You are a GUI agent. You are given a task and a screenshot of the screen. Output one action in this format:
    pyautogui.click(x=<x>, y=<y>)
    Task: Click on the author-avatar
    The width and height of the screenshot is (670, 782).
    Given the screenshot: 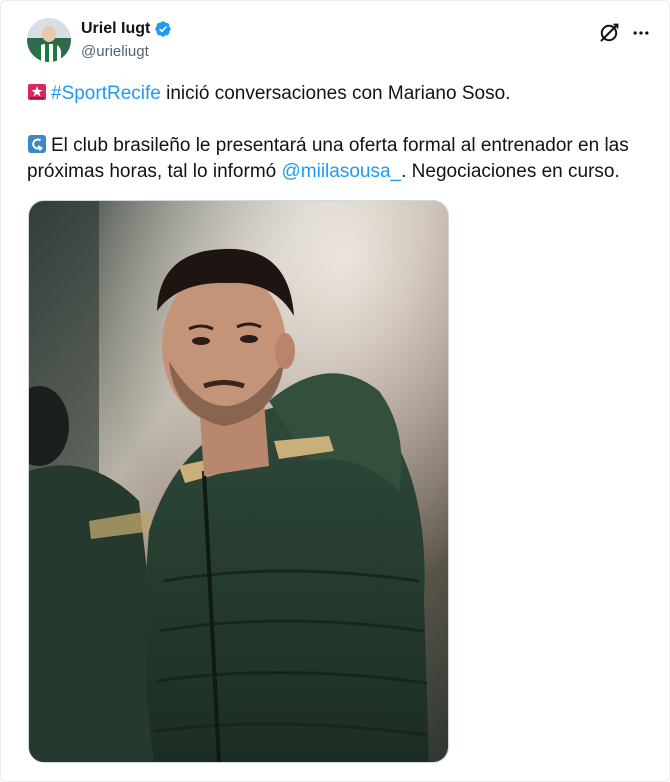 What is the action you would take?
    pyautogui.click(x=49, y=40)
    